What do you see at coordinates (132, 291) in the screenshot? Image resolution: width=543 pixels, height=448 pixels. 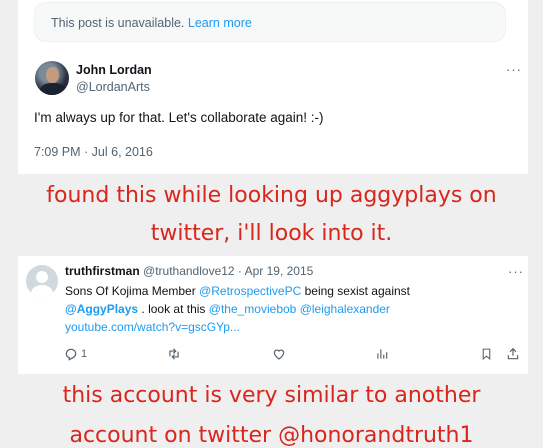 I see `text-segment: Sons Of Kojima Member` at bounding box center [132, 291].